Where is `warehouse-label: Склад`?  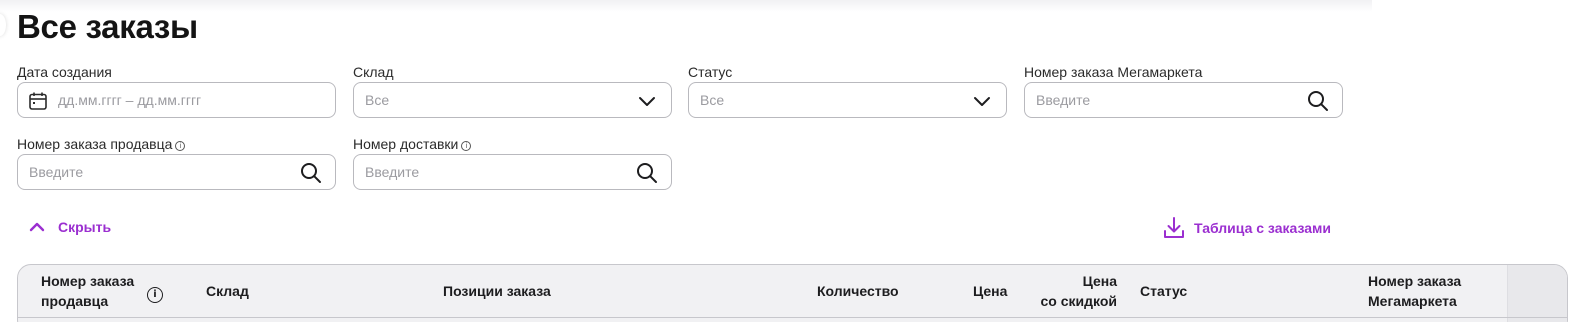
warehouse-label: Склад is located at coordinates (373, 72).